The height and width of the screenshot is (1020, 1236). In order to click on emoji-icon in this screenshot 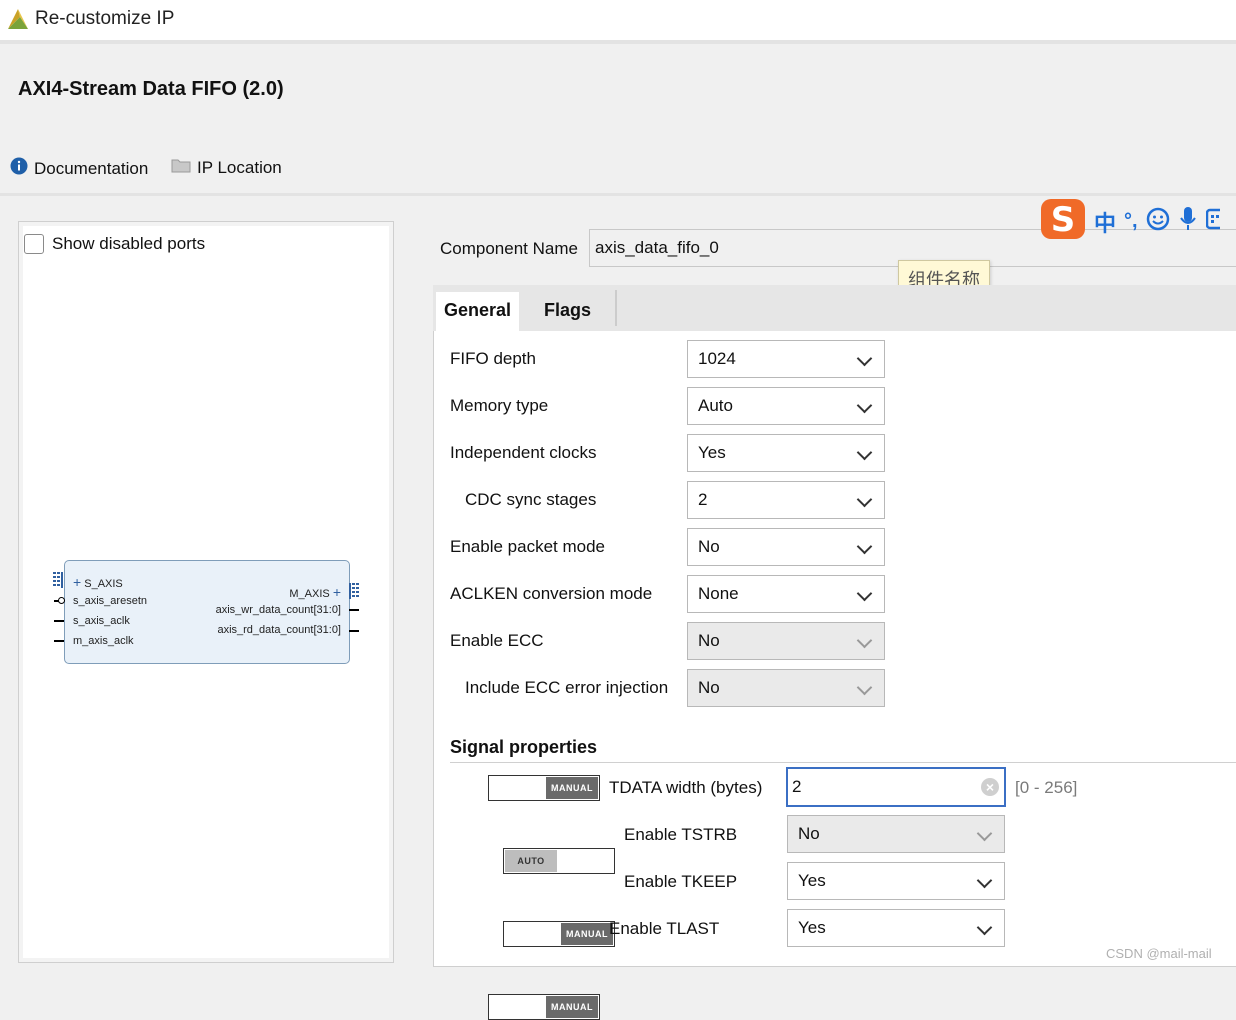, I will do `click(1158, 221)`.